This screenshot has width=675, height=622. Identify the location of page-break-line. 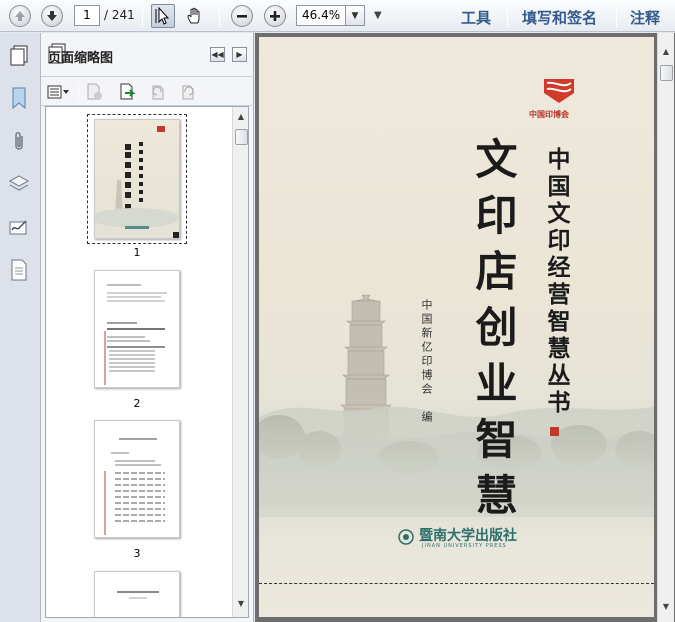
(456, 583).